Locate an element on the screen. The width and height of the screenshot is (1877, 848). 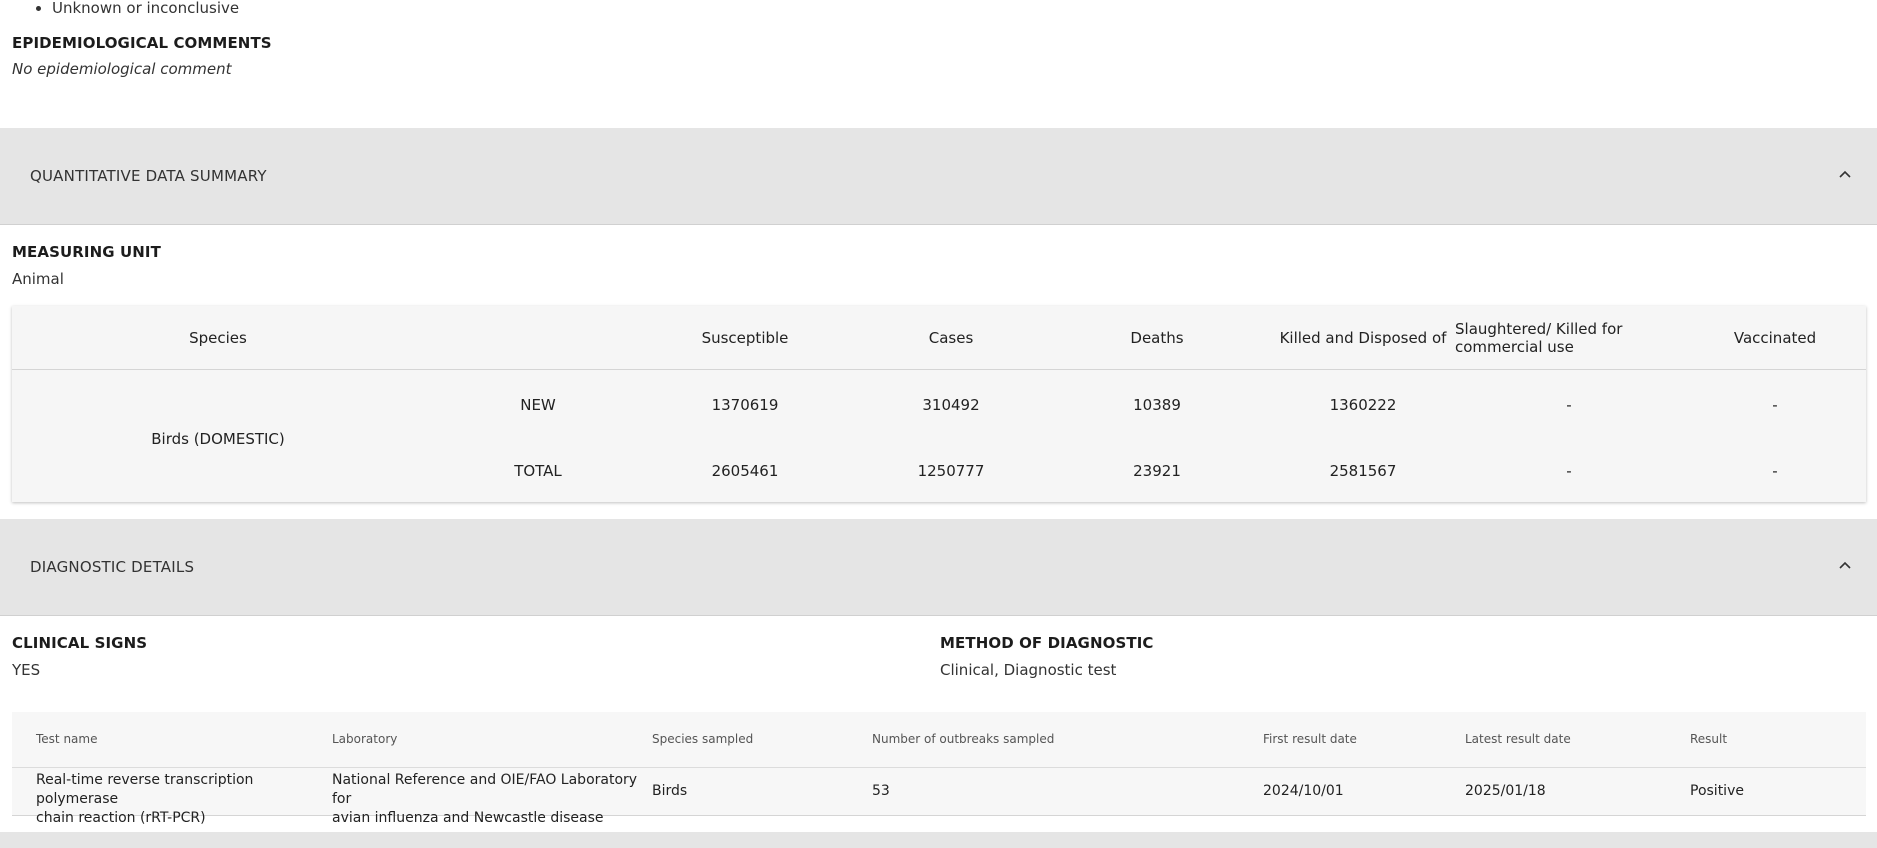
diagnostic-panel-header: DIAGNOSTIC DETAILS is located at coordinates (938, 567).